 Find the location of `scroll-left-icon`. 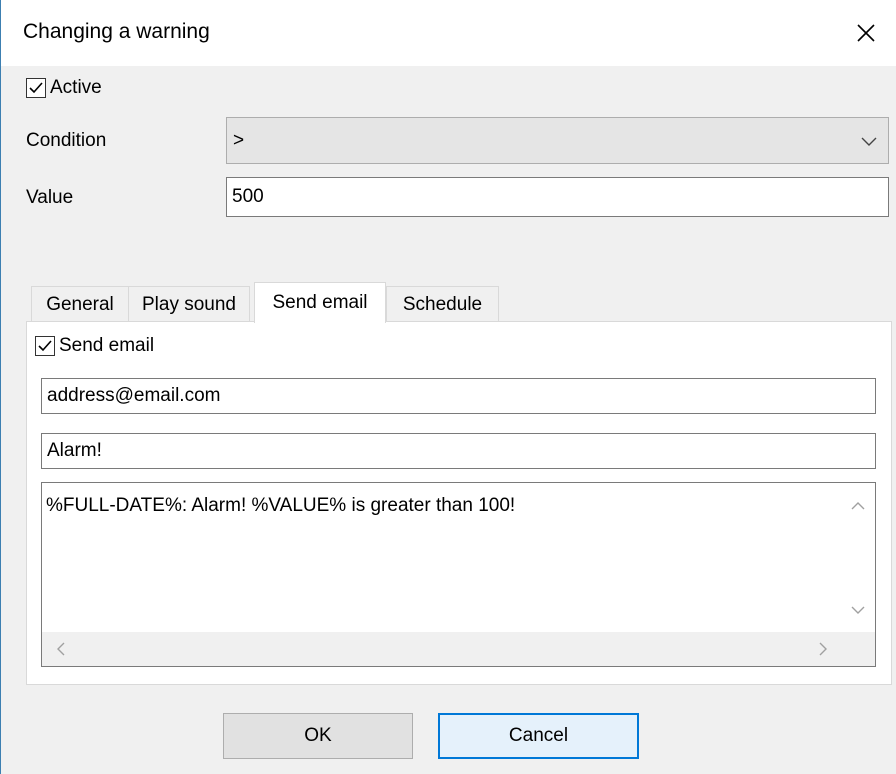

scroll-left-icon is located at coordinates (61, 649).